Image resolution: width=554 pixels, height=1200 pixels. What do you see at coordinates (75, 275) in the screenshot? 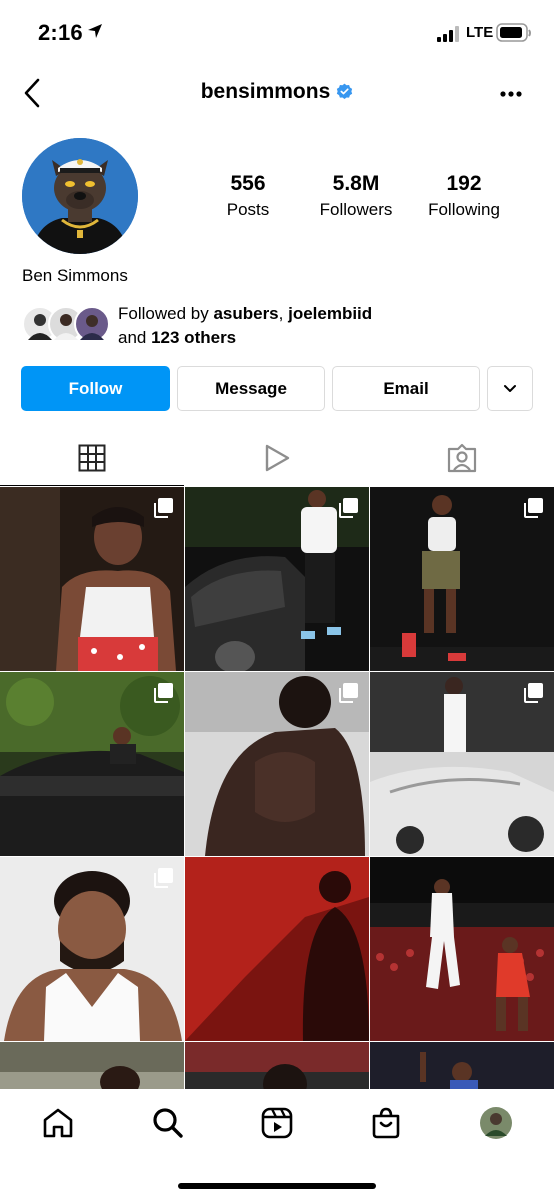
I see `display-name: Ben Simmons` at bounding box center [75, 275].